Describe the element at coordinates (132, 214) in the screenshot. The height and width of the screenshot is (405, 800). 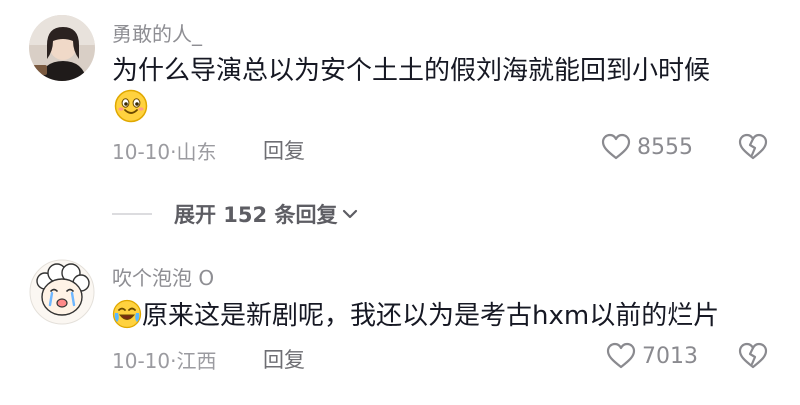
I see `divider` at that location.